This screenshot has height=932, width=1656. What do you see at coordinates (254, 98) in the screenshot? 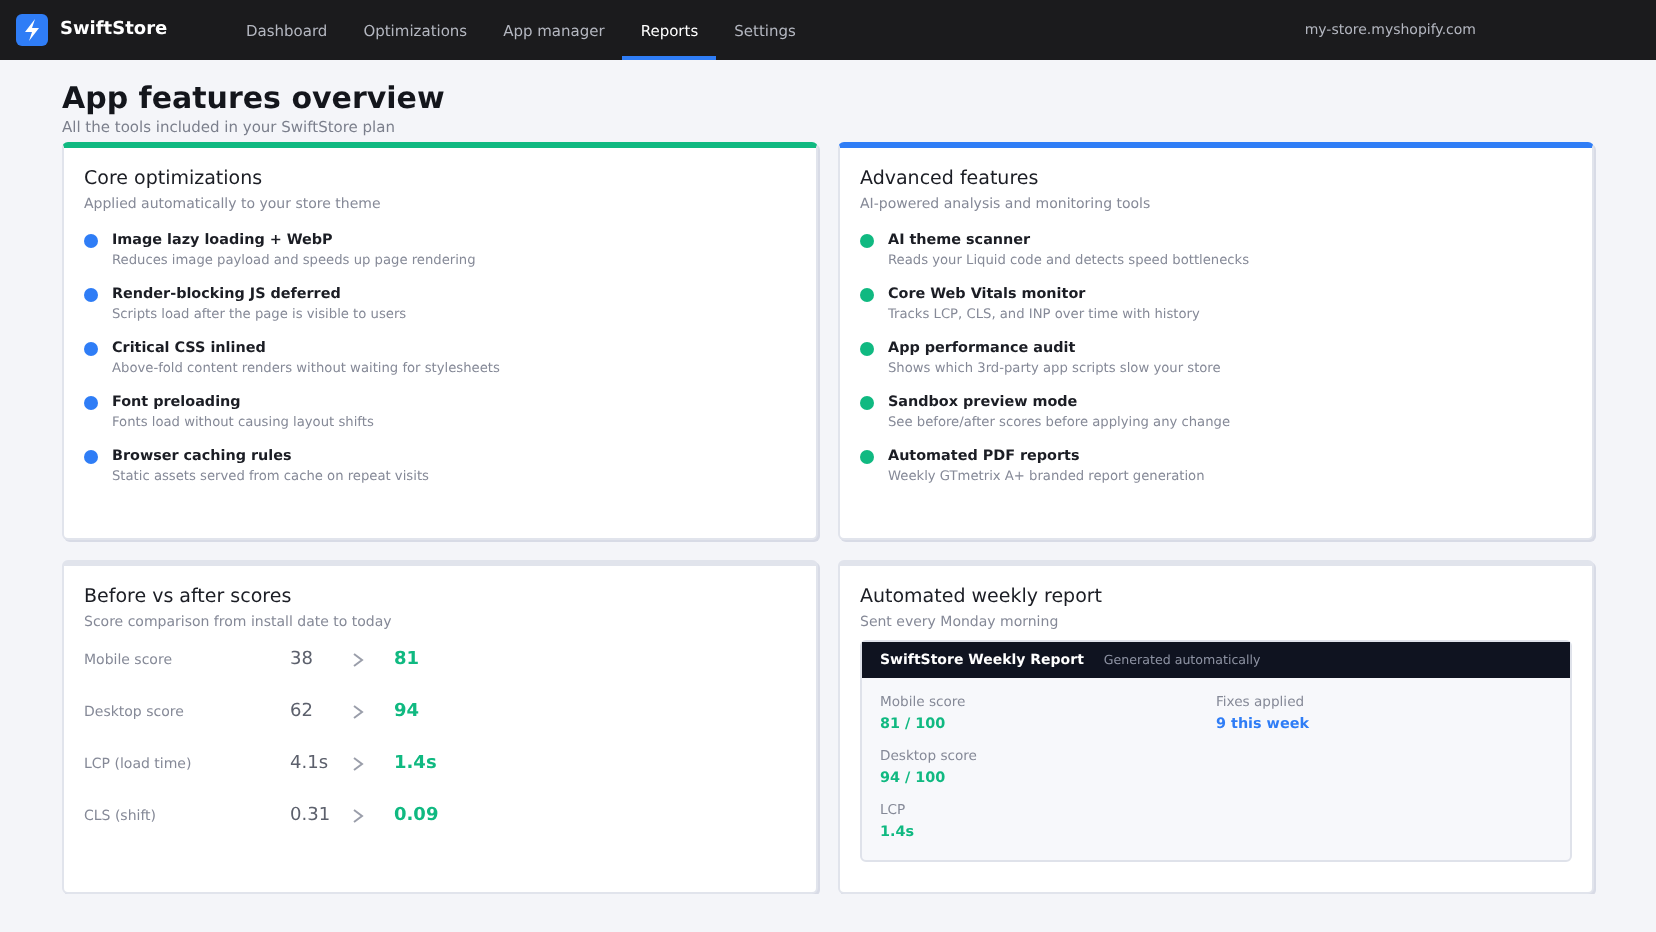
I see `page-title: App features overview` at bounding box center [254, 98].